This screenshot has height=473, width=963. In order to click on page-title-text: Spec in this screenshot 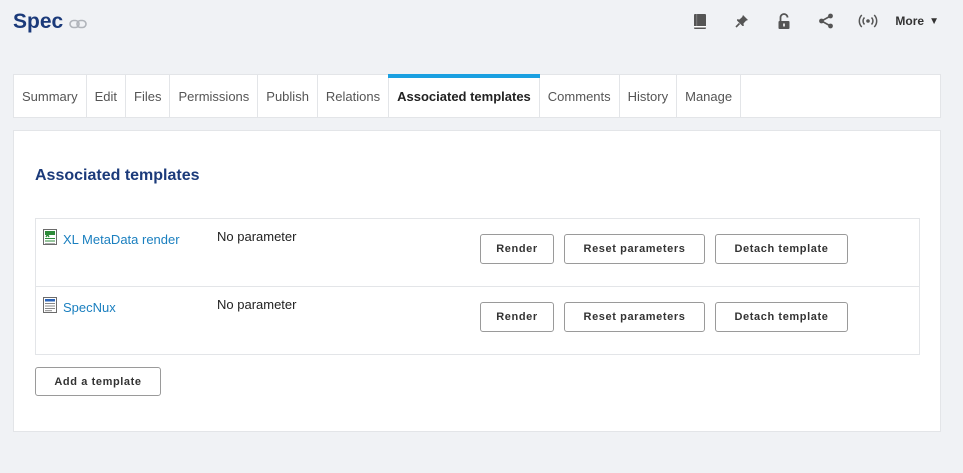, I will do `click(38, 21)`.